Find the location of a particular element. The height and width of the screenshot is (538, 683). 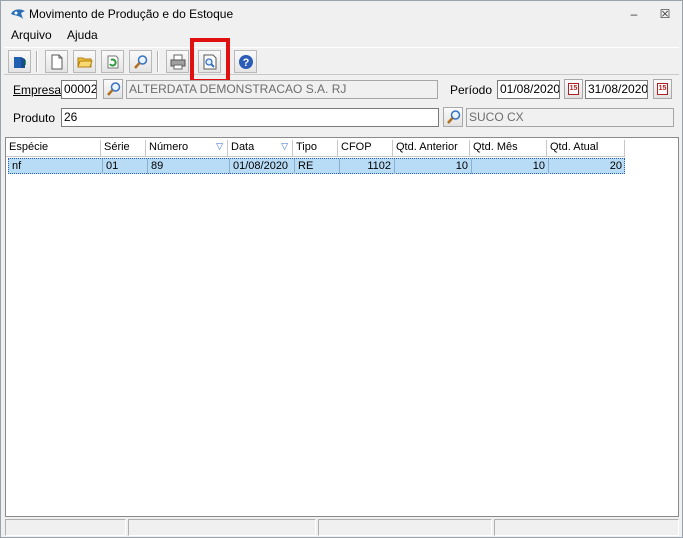

column-header-serie: Série is located at coordinates (123, 148).